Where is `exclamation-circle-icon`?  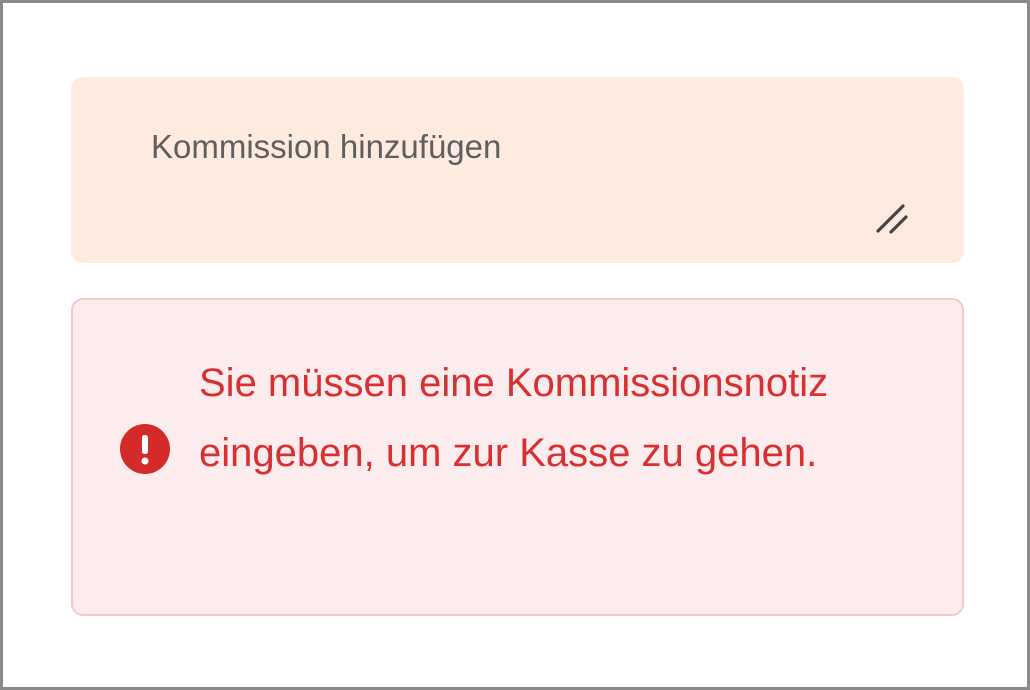 exclamation-circle-icon is located at coordinates (145, 449).